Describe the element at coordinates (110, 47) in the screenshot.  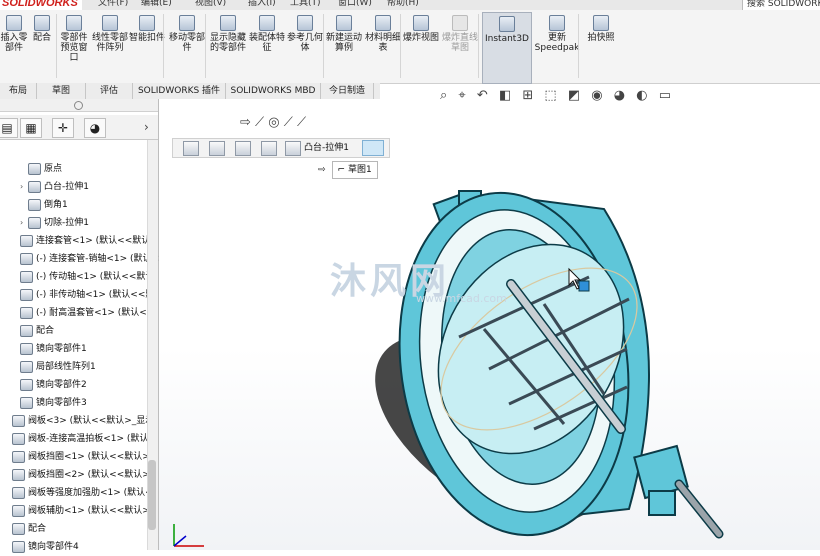
I see `ribbon-button-3: 线性零部件阵列` at that location.